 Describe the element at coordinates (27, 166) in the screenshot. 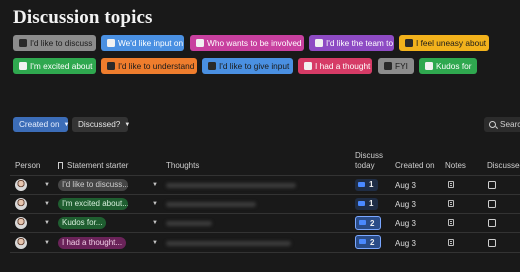

I see `column-header-person: Person` at that location.